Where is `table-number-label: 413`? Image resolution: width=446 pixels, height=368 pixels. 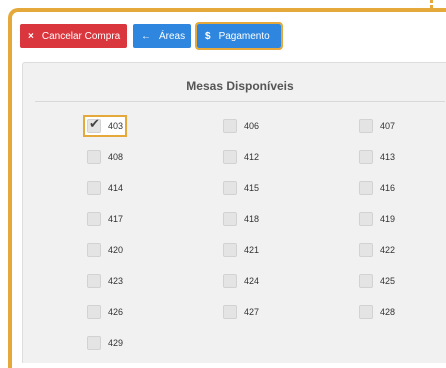 table-number-label: 413 is located at coordinates (388, 157).